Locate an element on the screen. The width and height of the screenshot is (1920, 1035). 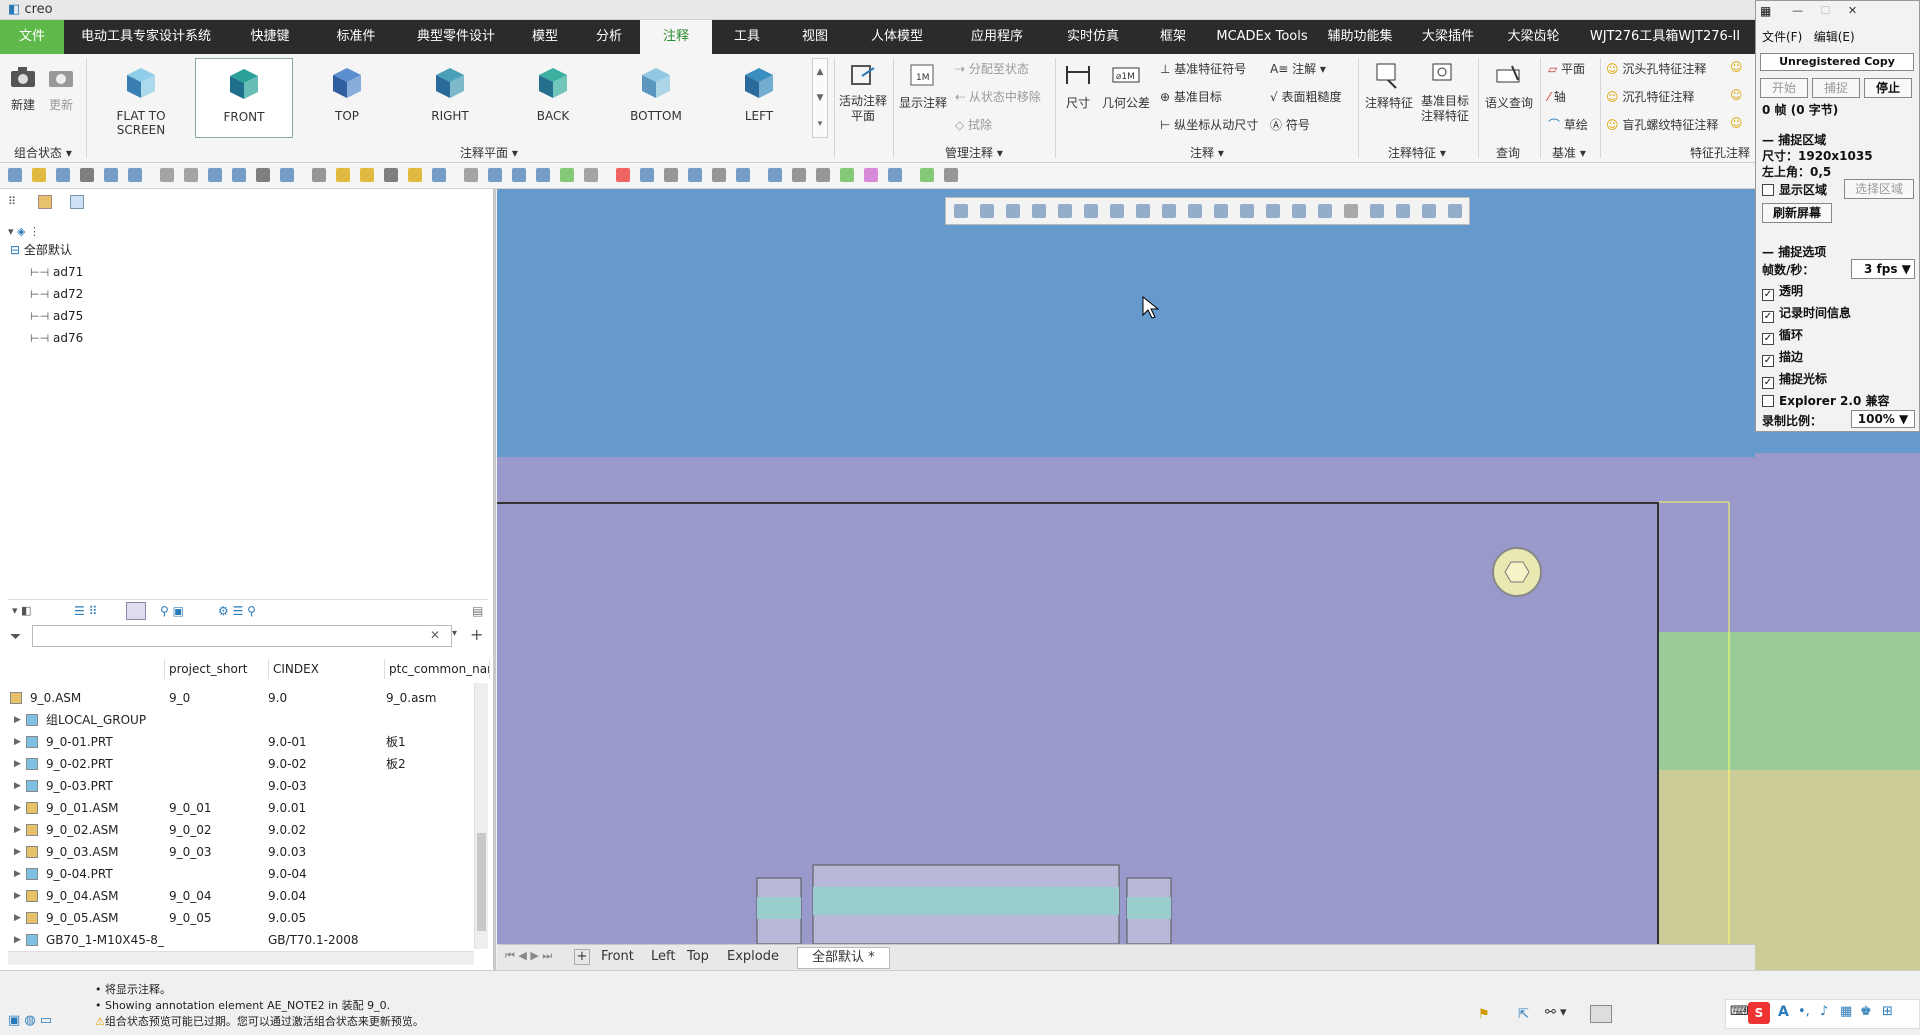
plane-back: BACK is located at coordinates (553, 98).